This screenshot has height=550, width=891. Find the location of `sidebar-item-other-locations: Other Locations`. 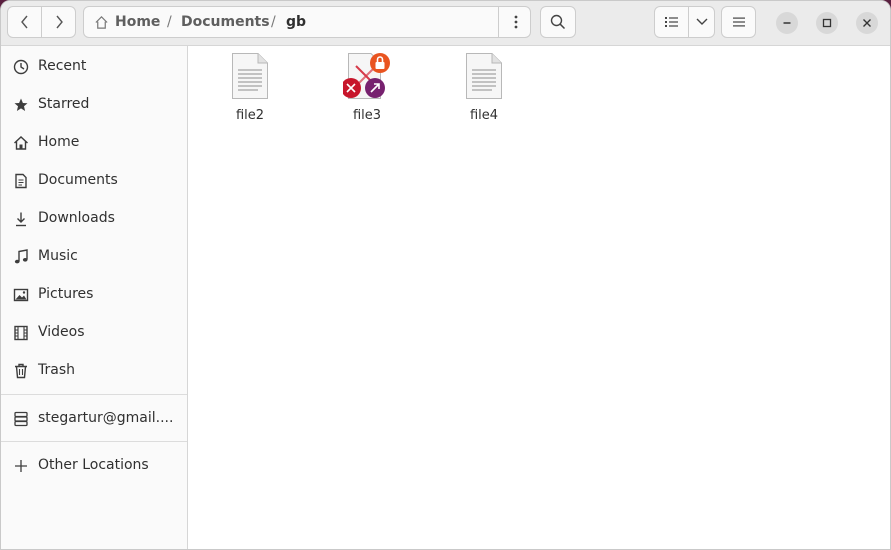

sidebar-item-other-locations: Other Locations is located at coordinates (94, 466).